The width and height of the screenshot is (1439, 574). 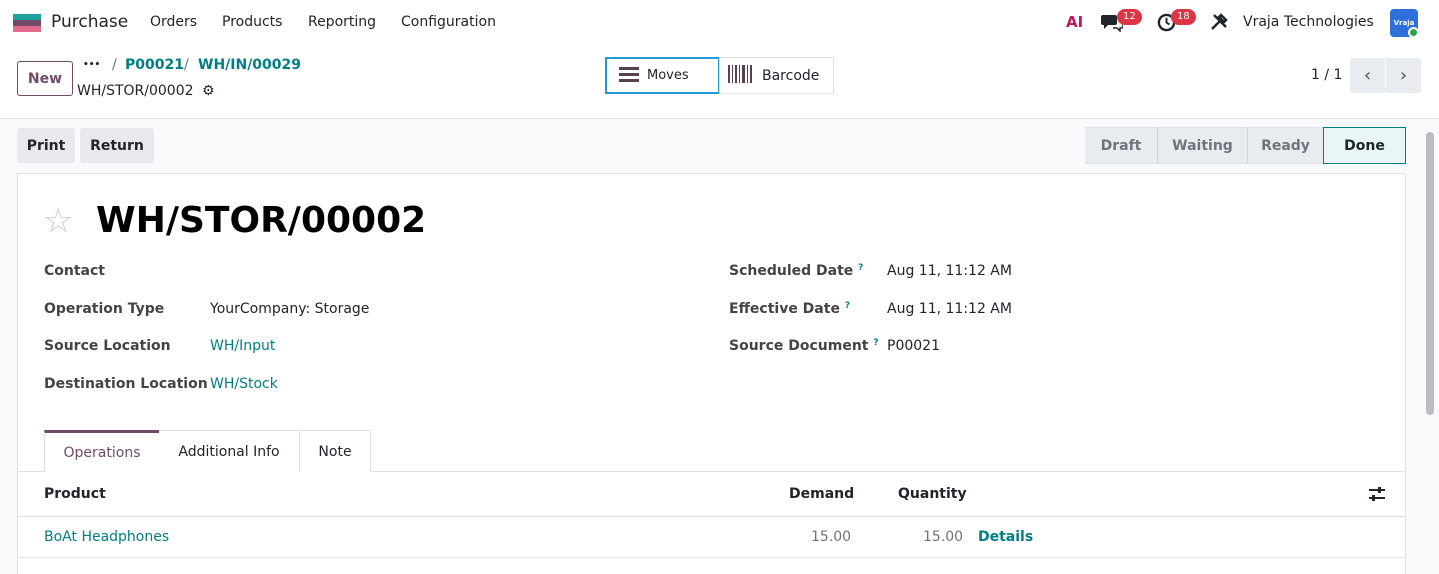 I want to click on chevron-right-icon: ›, so click(x=1403, y=75).